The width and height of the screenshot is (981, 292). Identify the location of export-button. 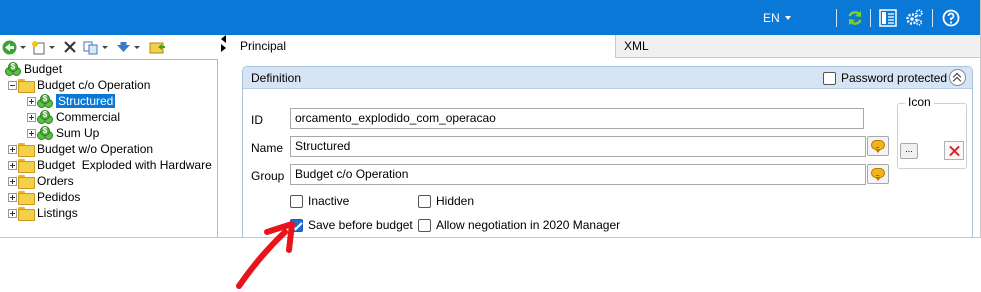
(157, 47).